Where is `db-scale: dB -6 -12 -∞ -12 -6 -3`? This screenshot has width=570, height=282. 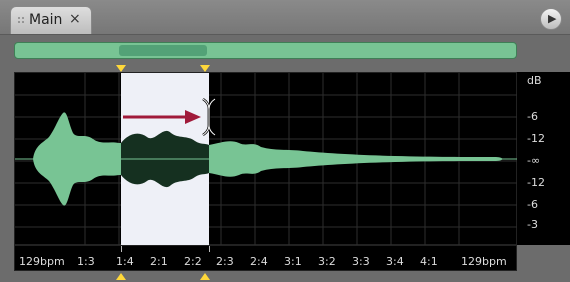 db-scale: dB -6 -12 -∞ -12 -6 -3 is located at coordinates (543, 158).